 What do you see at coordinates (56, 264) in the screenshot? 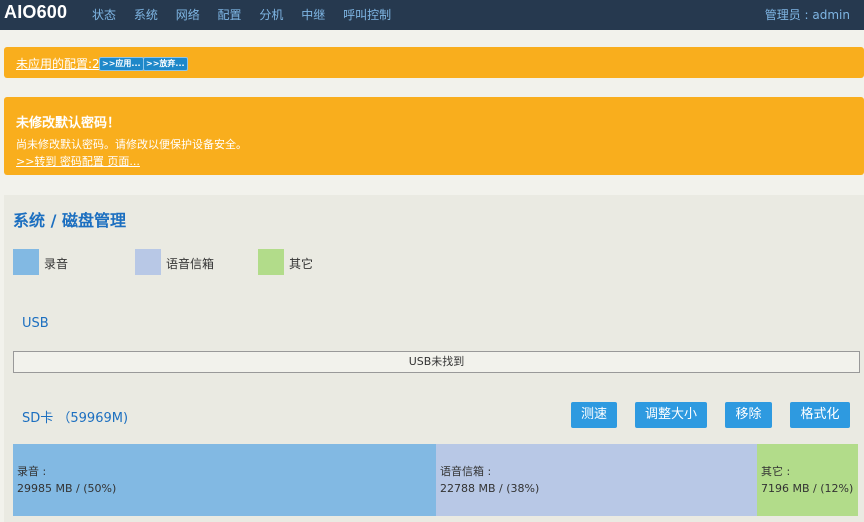
I see `legend-label-recording: 录音` at bounding box center [56, 264].